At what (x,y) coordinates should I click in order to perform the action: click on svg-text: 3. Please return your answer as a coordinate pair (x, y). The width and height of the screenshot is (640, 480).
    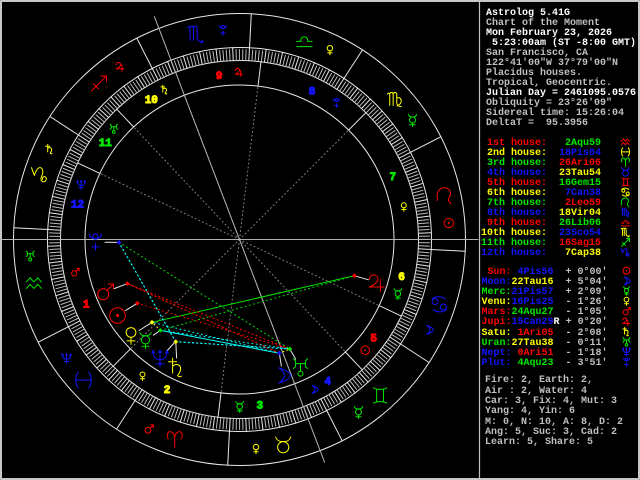
    Looking at the image, I should click on (259, 407).